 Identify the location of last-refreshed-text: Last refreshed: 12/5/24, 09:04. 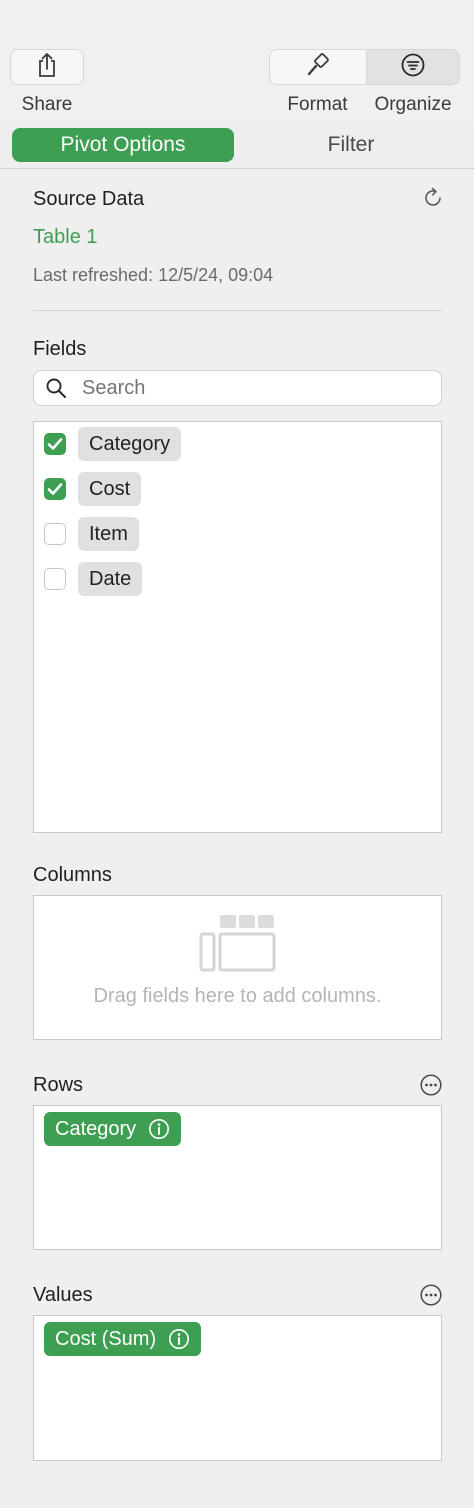
(153, 275).